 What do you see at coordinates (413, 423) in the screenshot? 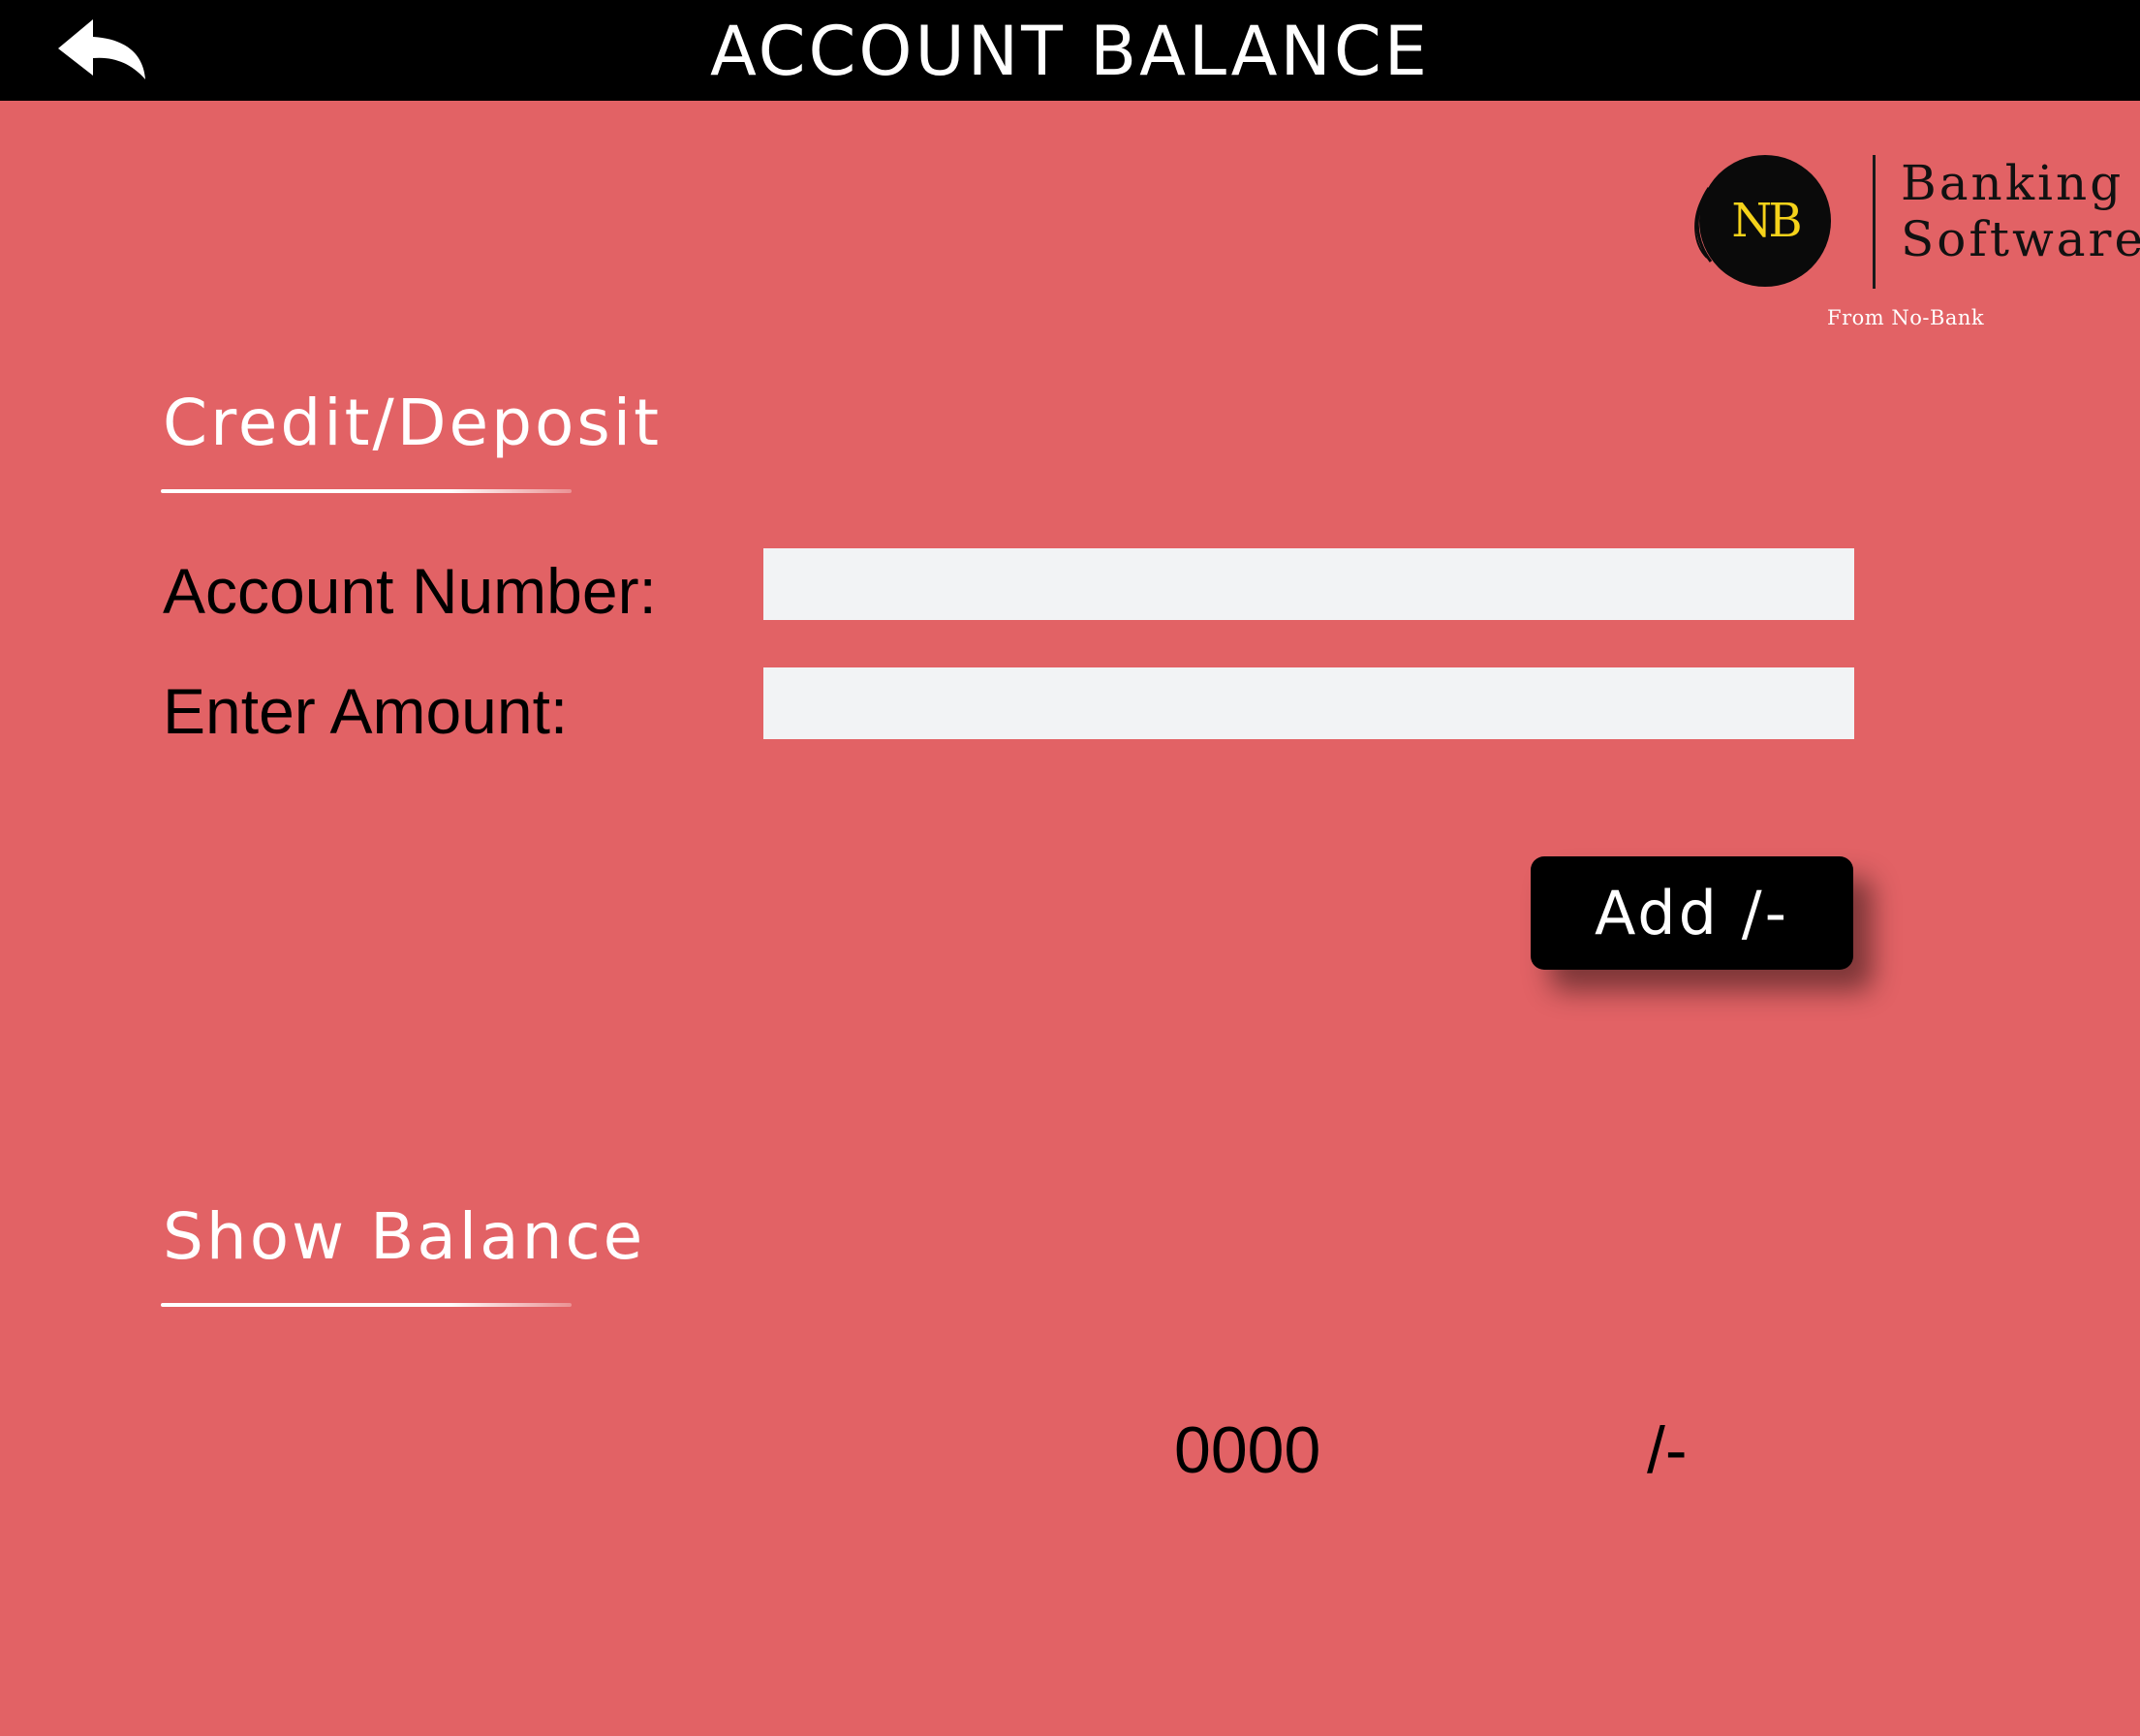
I see `credit-deposit-heading: Credit/Deposit` at bounding box center [413, 423].